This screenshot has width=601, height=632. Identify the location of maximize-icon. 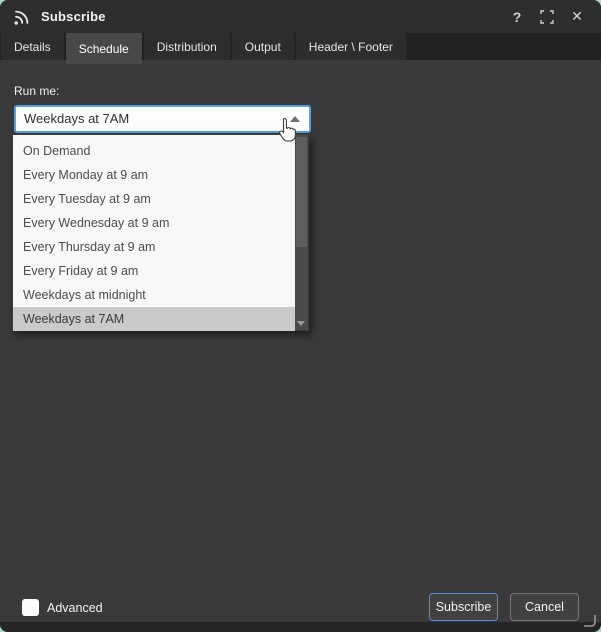
(547, 17).